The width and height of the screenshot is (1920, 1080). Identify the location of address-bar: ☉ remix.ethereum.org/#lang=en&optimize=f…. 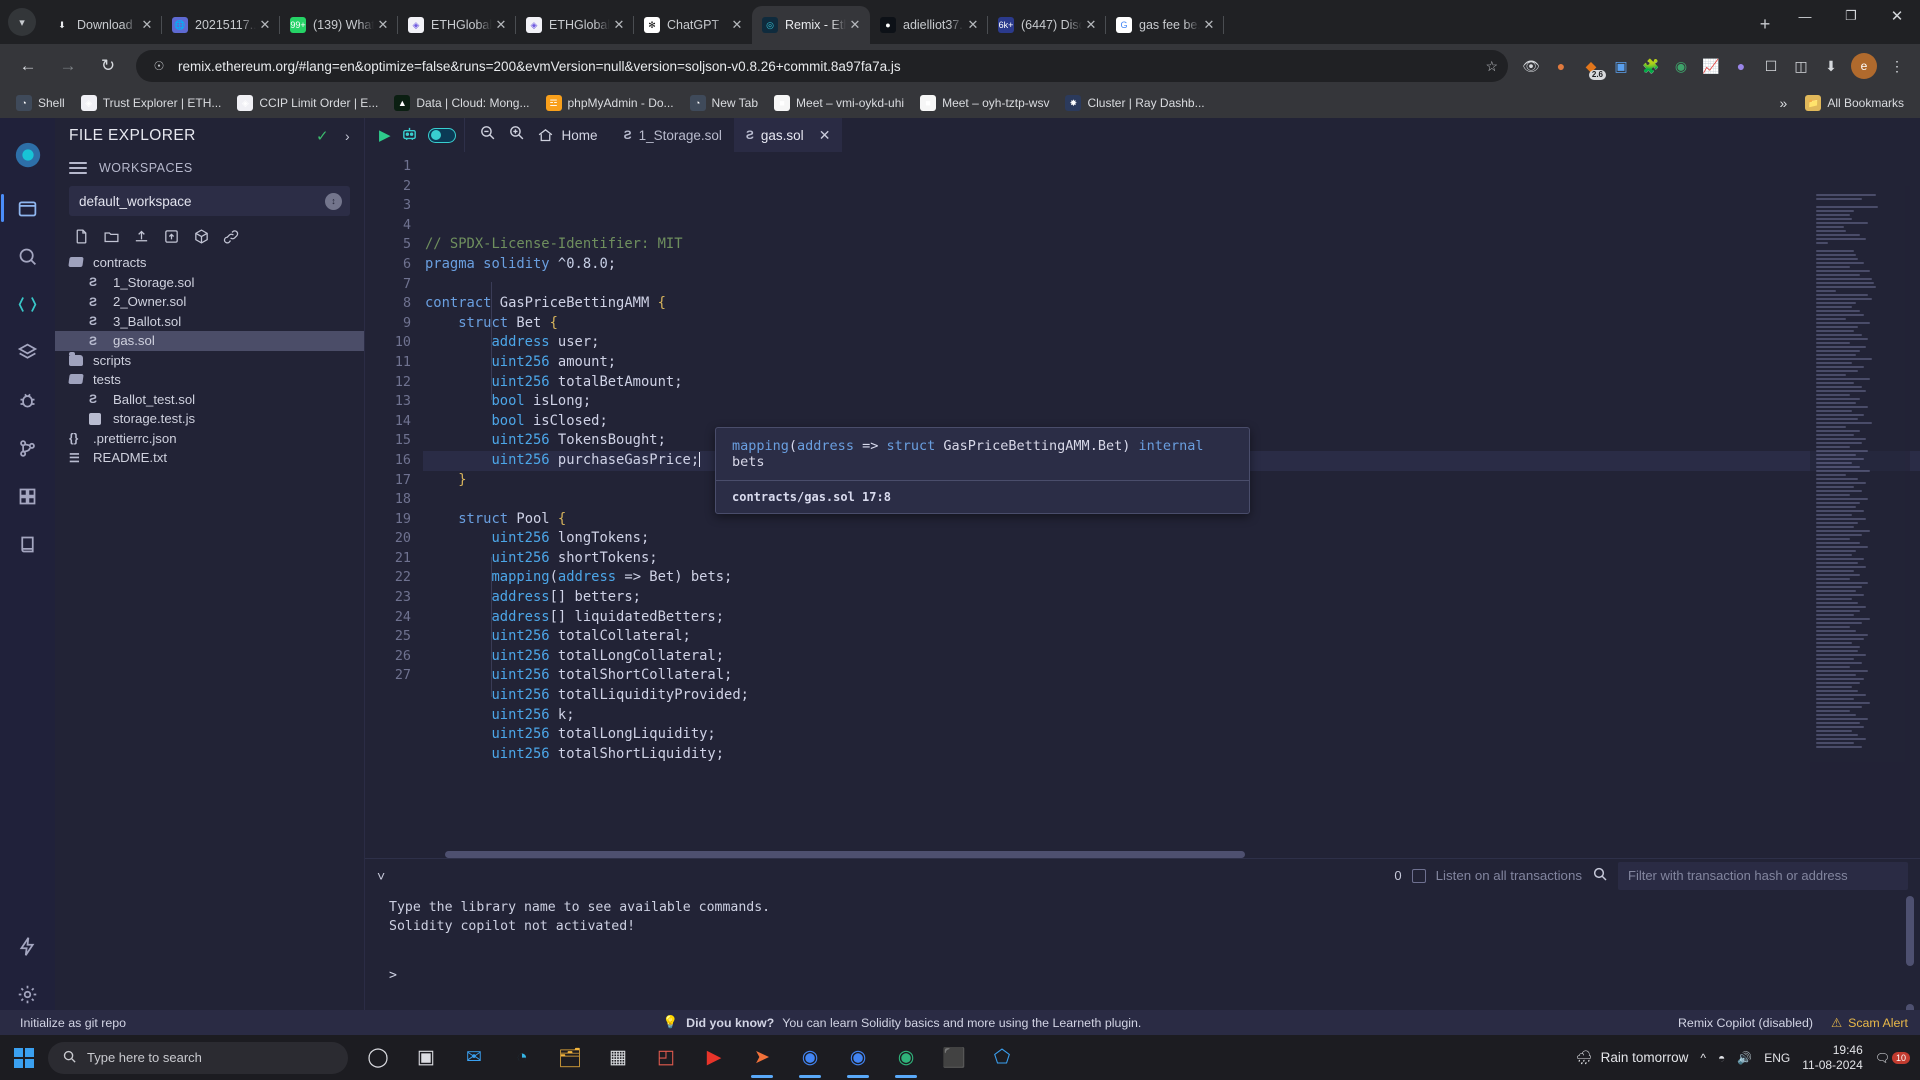
(822, 66).